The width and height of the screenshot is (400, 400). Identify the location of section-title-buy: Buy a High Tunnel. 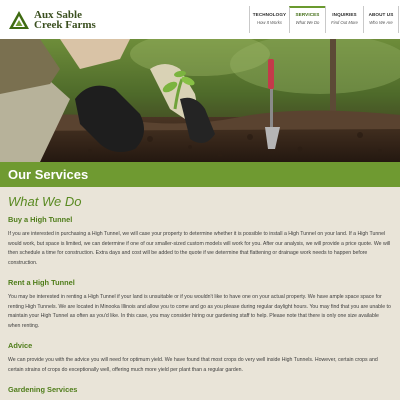
(40, 219).